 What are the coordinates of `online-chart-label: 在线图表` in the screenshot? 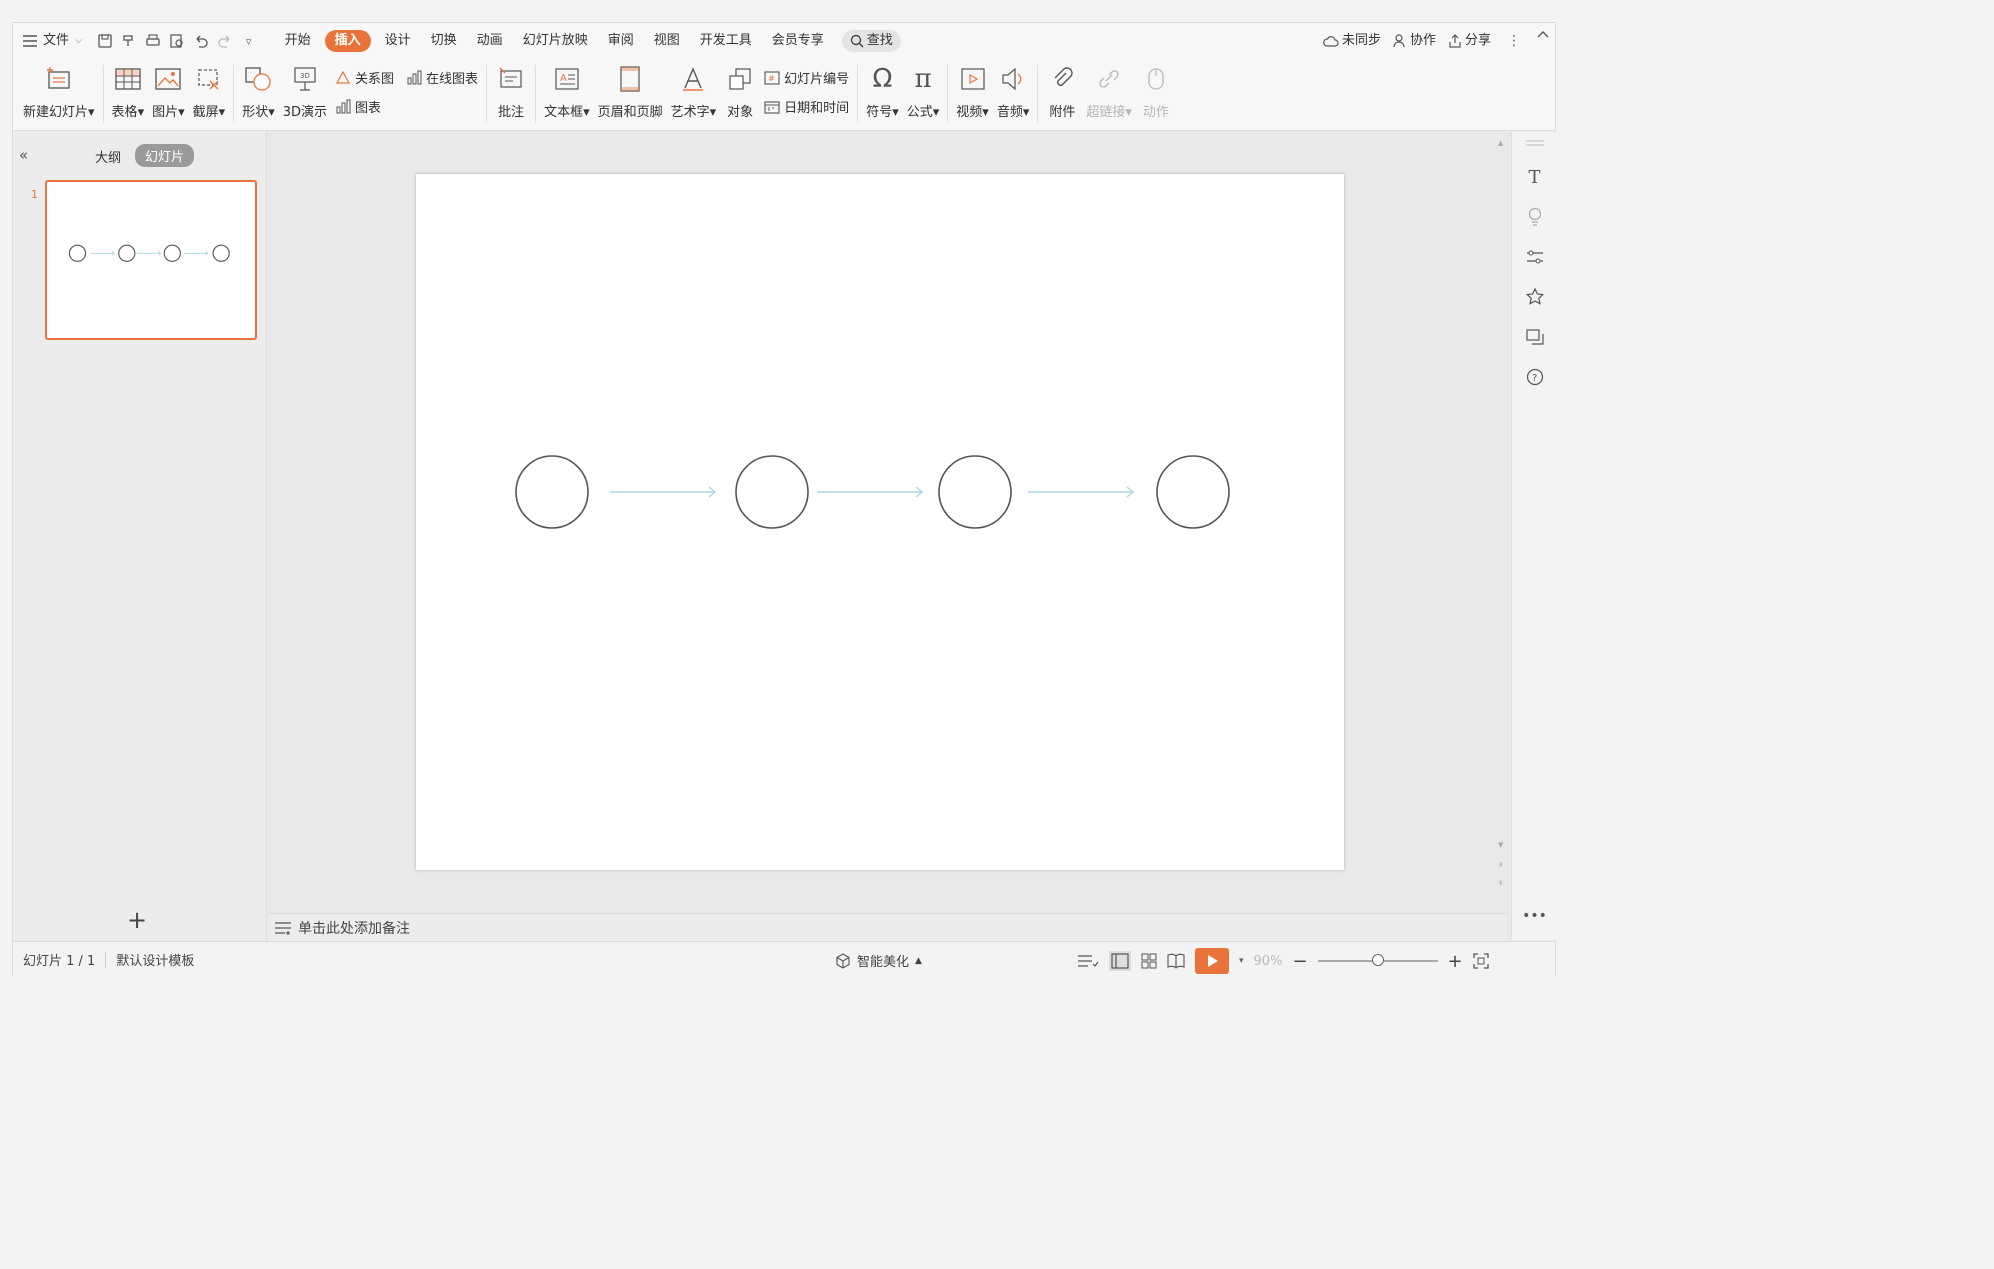 It's located at (452, 77).